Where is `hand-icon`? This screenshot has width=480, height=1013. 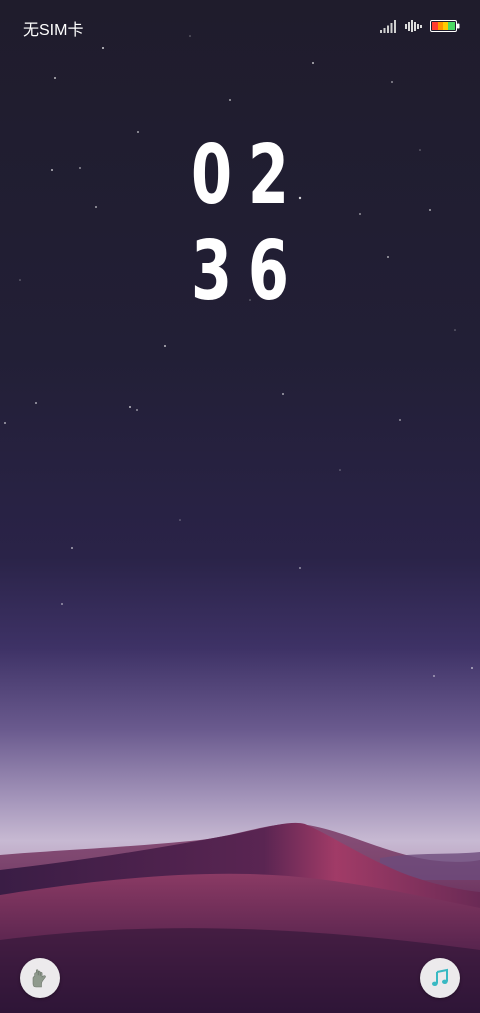
hand-icon is located at coordinates (38, 978).